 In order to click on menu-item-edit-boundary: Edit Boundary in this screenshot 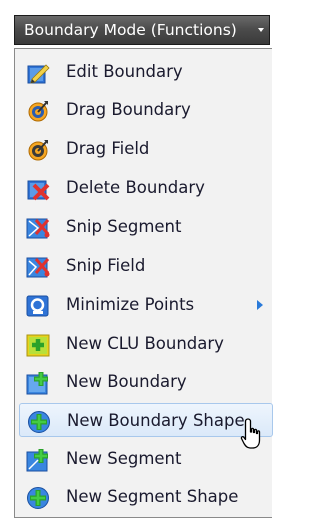, I will do `click(146, 72)`.